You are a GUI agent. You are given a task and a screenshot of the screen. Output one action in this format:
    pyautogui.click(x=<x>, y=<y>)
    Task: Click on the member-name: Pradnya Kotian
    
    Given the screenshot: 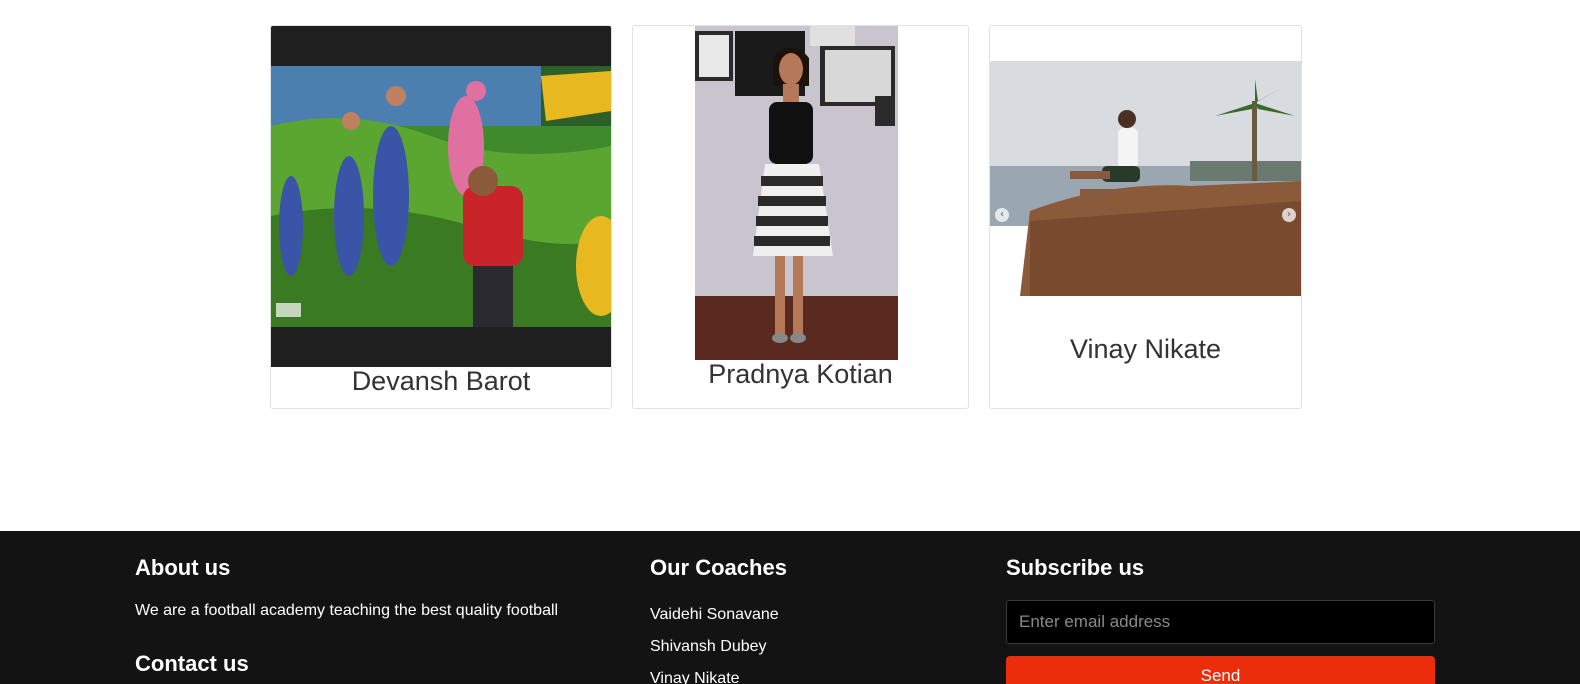 What is the action you would take?
    pyautogui.click(x=800, y=374)
    